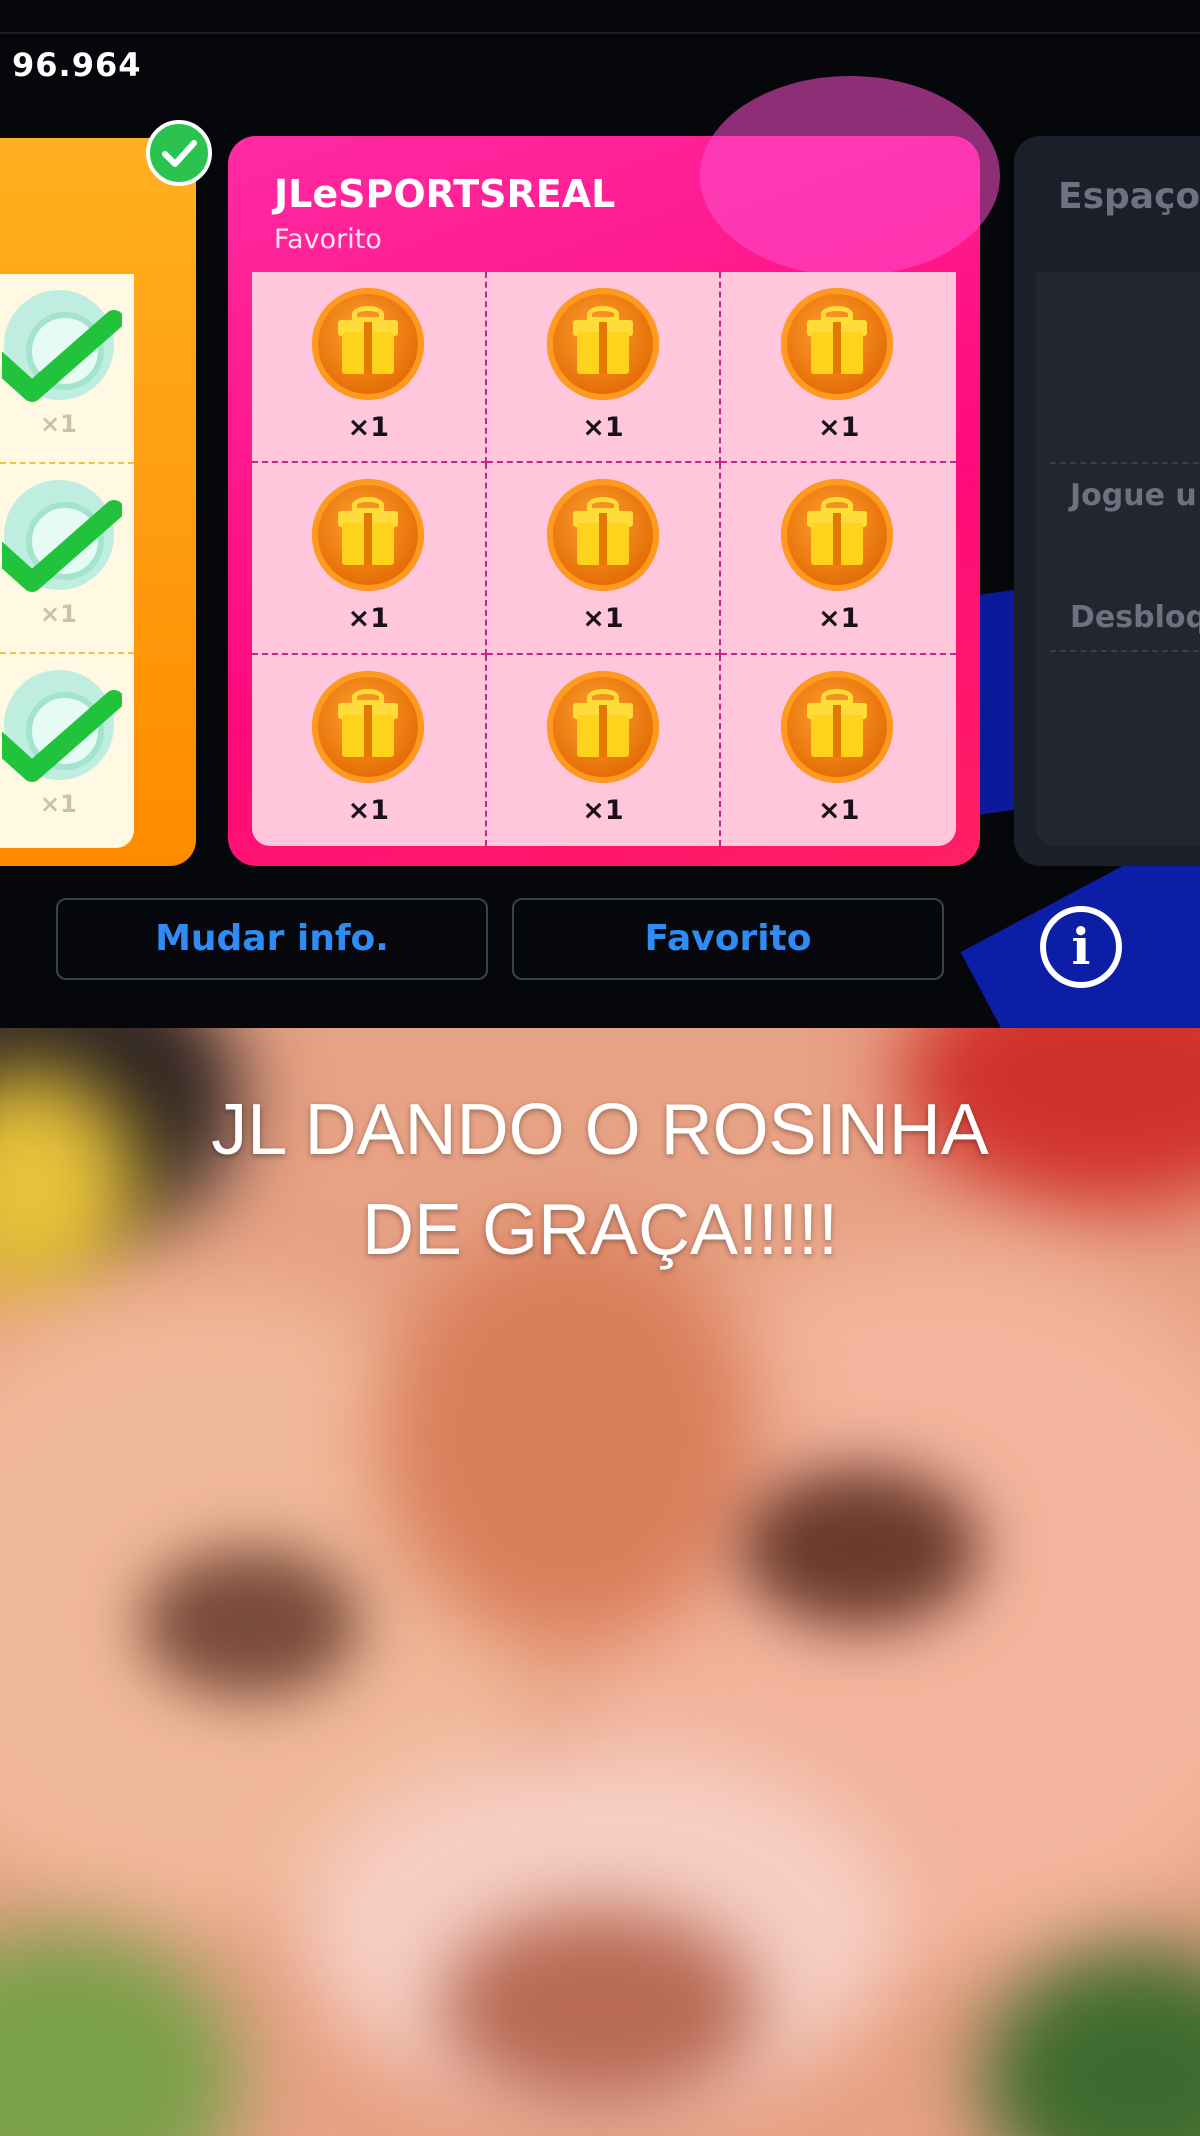  I want to click on card-title: JLeSPORTSREAL, so click(445, 194).